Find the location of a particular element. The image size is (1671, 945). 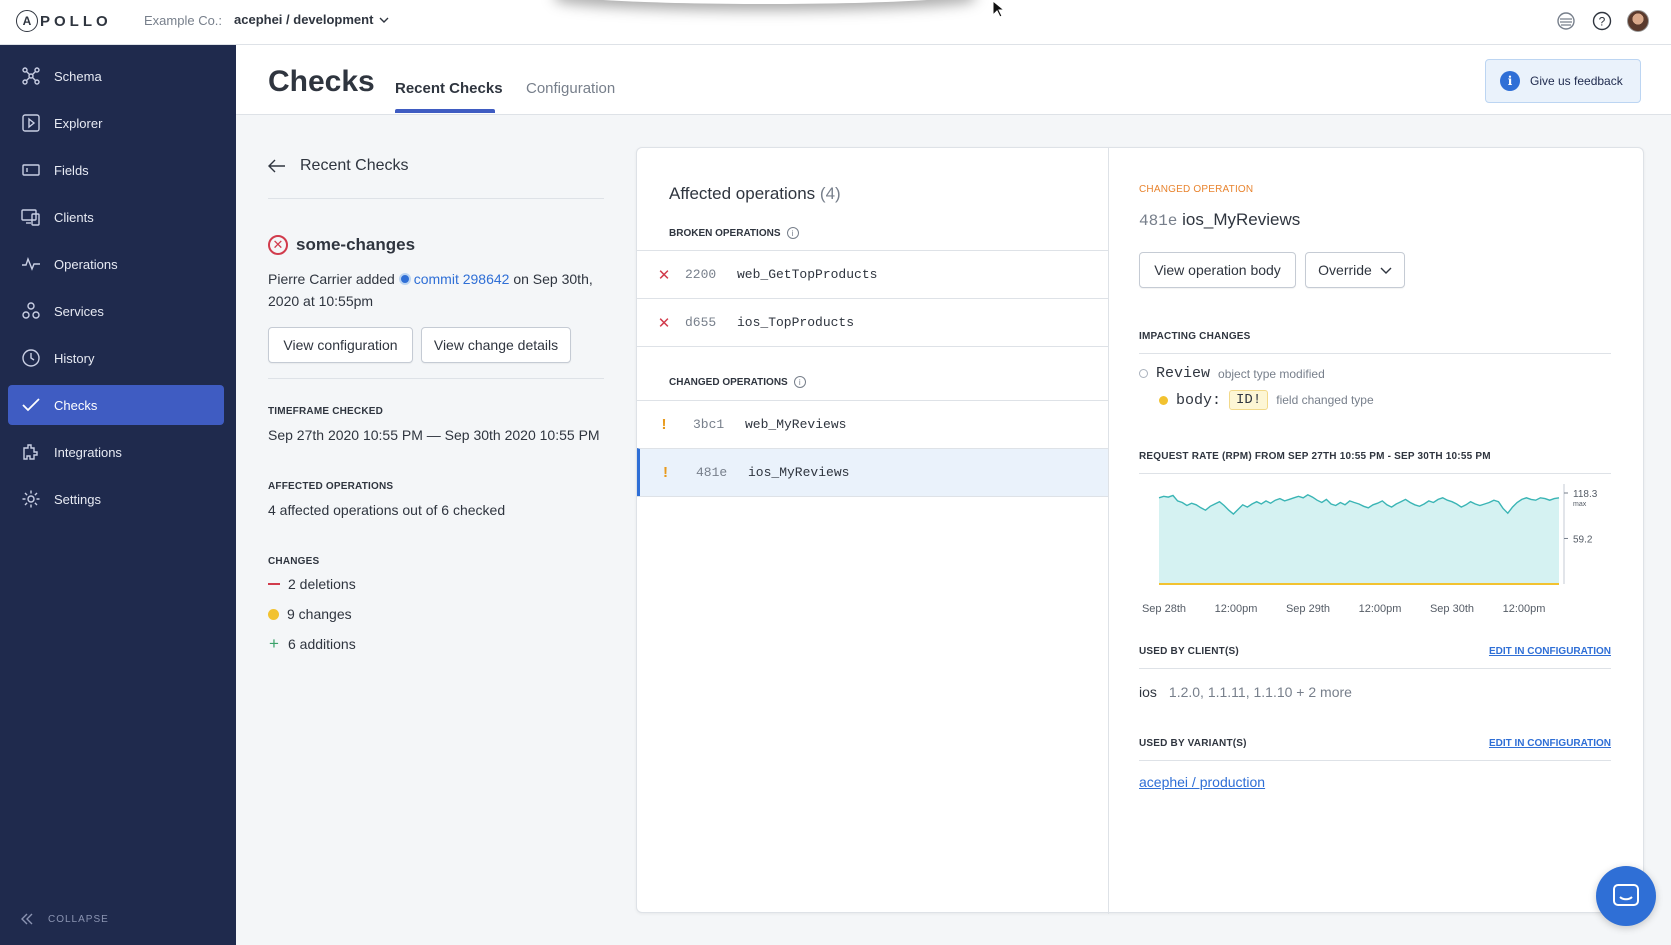

operation-row: ! 3bc1 web_MyReviews is located at coordinates (872, 424).